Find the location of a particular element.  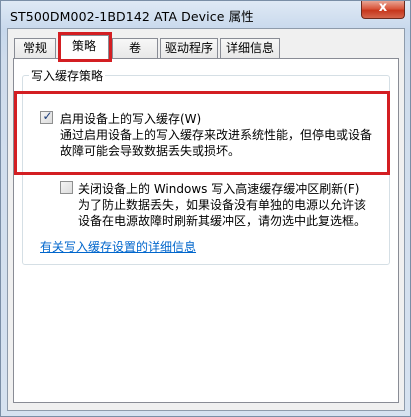

tab-details: 详细信息 is located at coordinates (250, 48).